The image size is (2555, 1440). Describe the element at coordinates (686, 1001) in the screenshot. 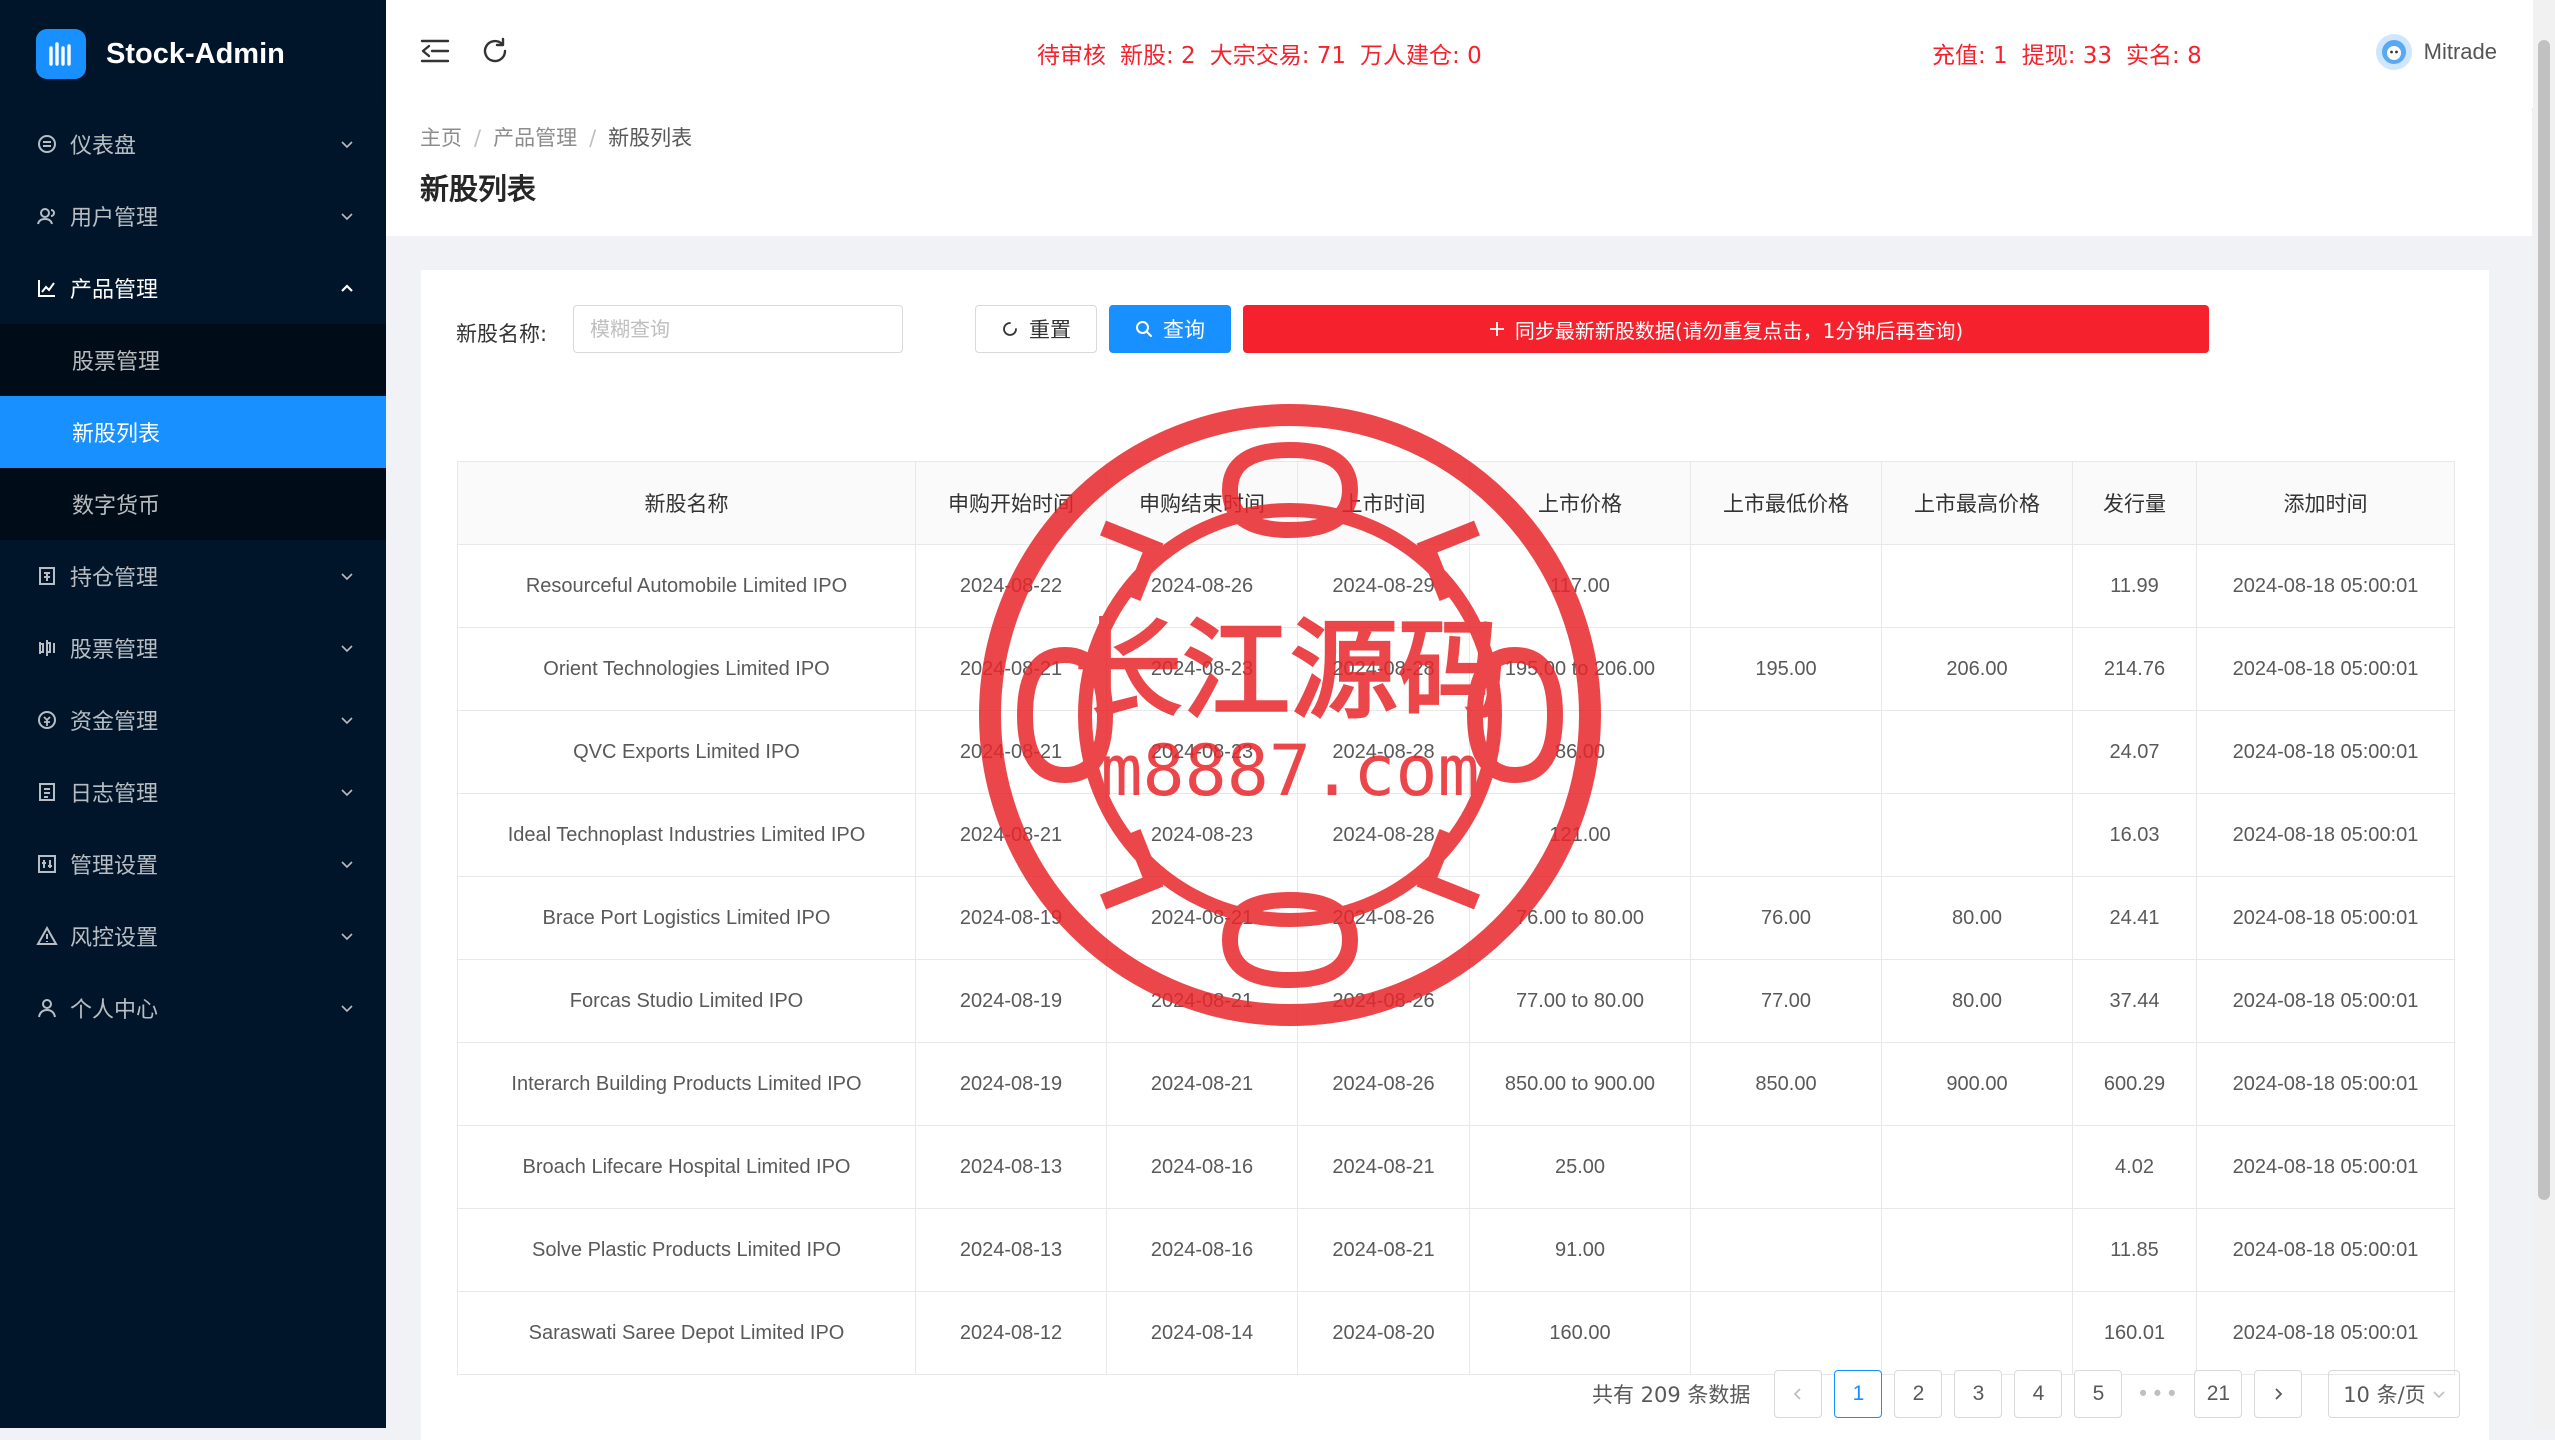

I see `table-cell: Forcas Studio Limited IPO` at that location.